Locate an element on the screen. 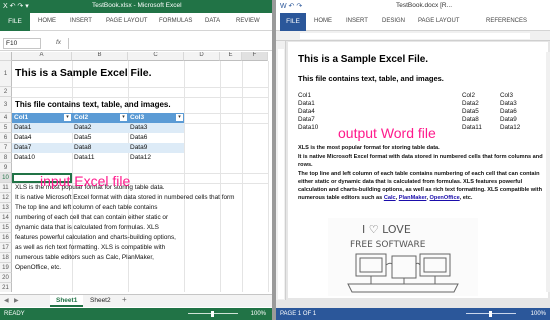  row-header: 6 is located at coordinates (6, 138).